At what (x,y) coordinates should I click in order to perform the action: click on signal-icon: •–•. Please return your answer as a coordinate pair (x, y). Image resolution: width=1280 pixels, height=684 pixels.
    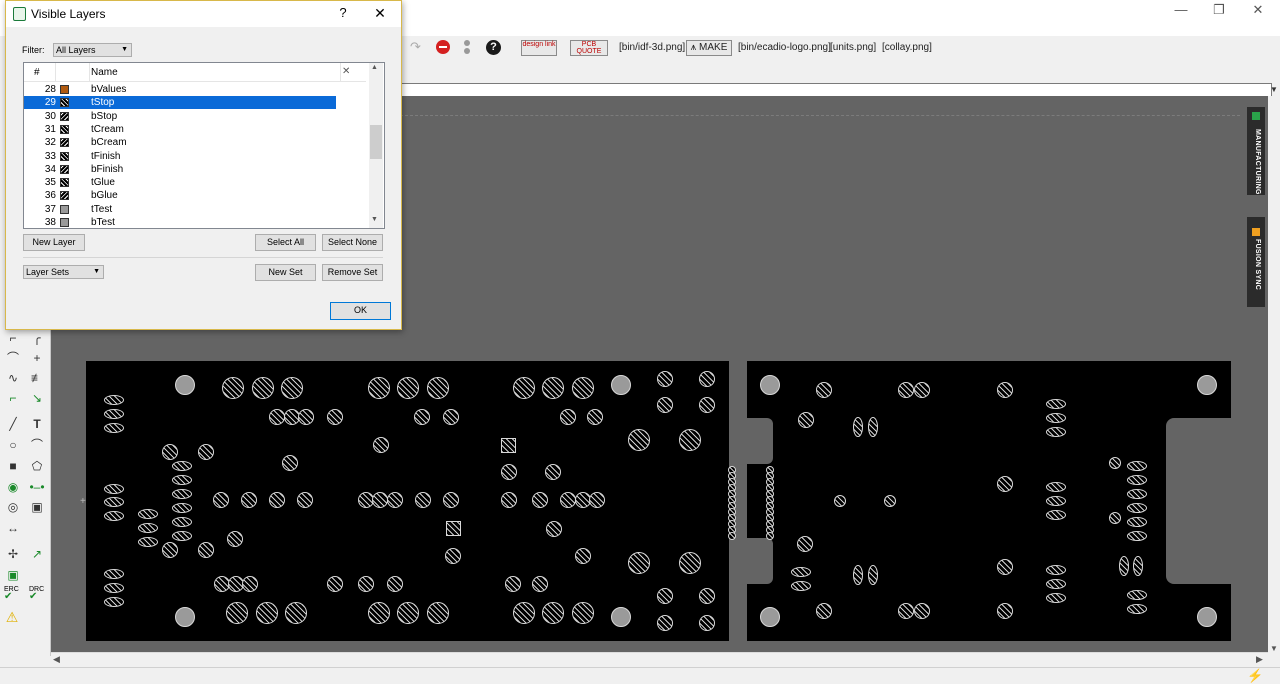
    Looking at the image, I should click on (37, 487).